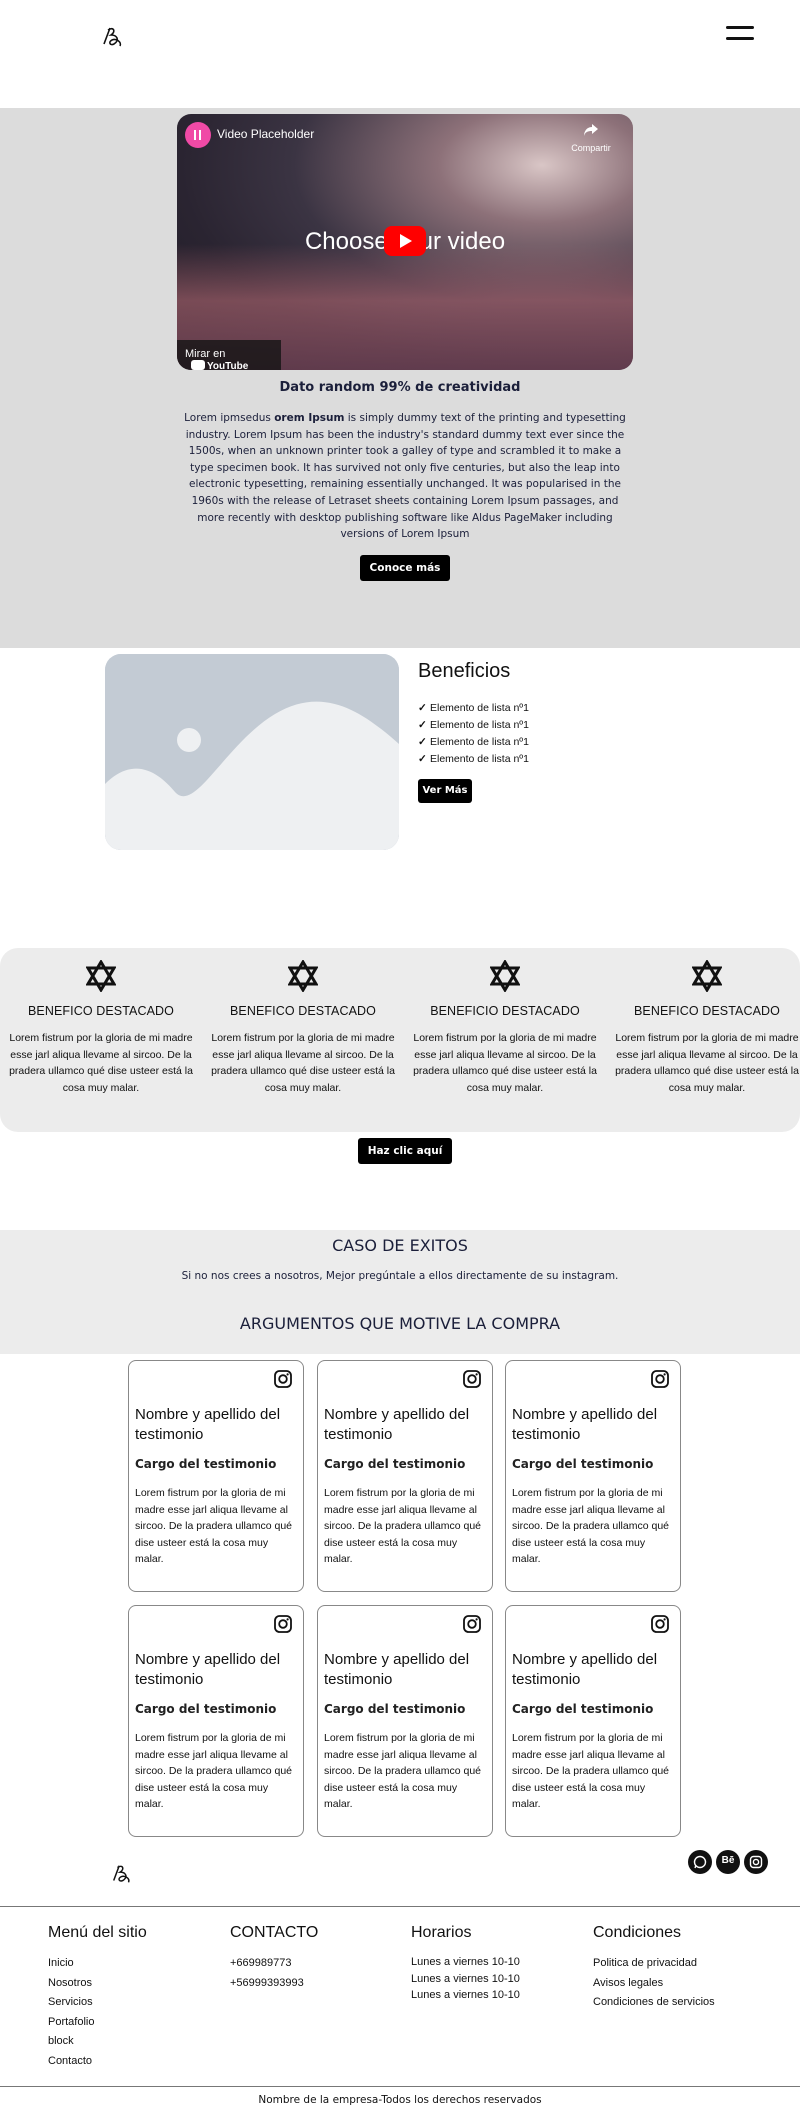 Image resolution: width=800 pixels, height=2116 pixels. I want to click on whatsapp-icon, so click(700, 1862).